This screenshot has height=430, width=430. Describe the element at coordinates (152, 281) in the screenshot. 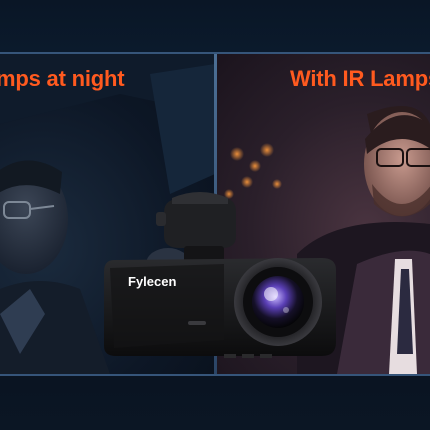

I see `camera-brand-label: Fylecen` at that location.